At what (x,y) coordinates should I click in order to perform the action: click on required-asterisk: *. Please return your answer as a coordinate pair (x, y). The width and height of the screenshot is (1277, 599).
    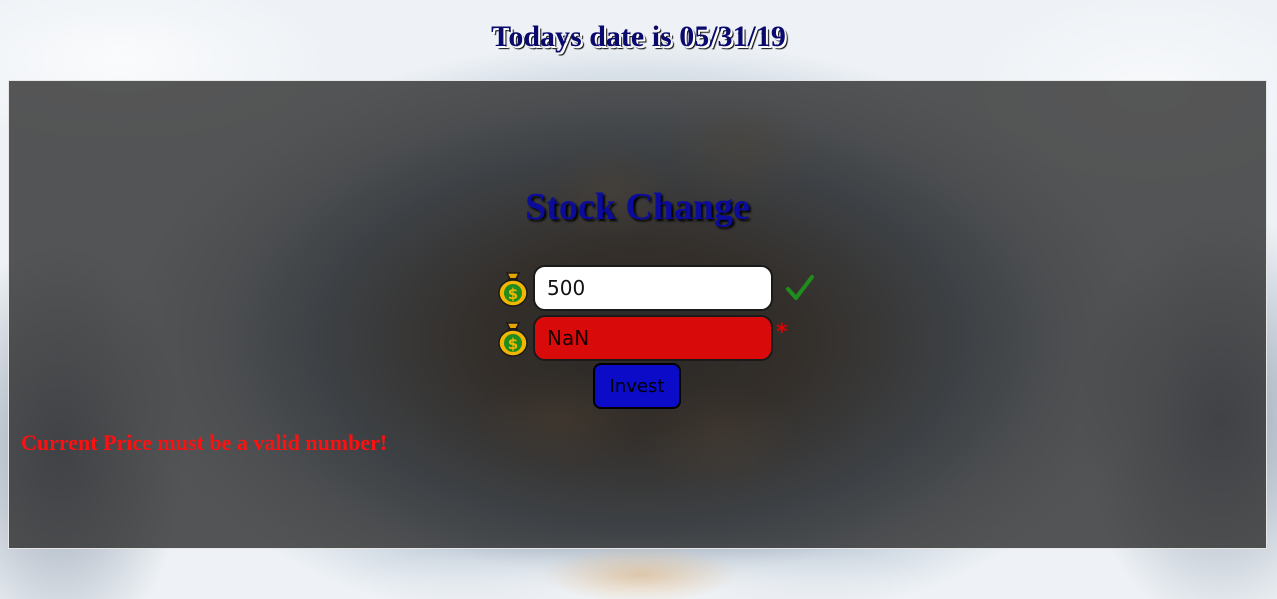
    Looking at the image, I should click on (782, 332).